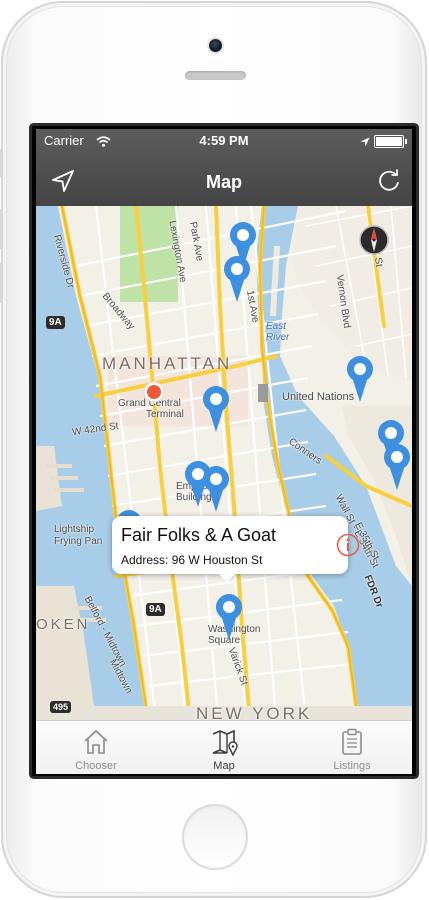 The height and width of the screenshot is (900, 429). I want to click on label-hwy-9a-1: 9A, so click(55, 322).